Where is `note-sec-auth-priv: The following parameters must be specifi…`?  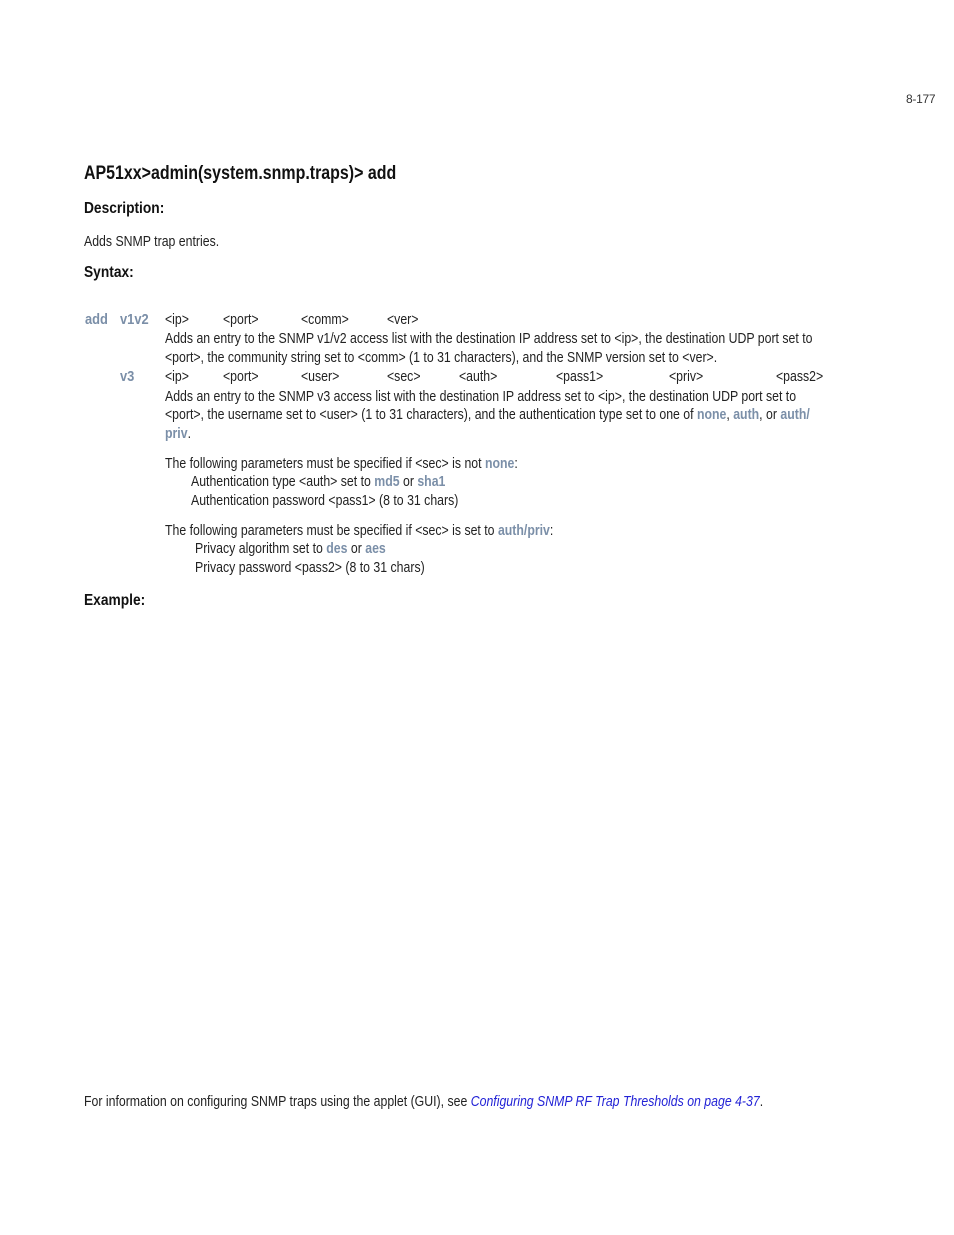
note-sec-auth-priv: The following parameters must be specifi… is located at coordinates (359, 530).